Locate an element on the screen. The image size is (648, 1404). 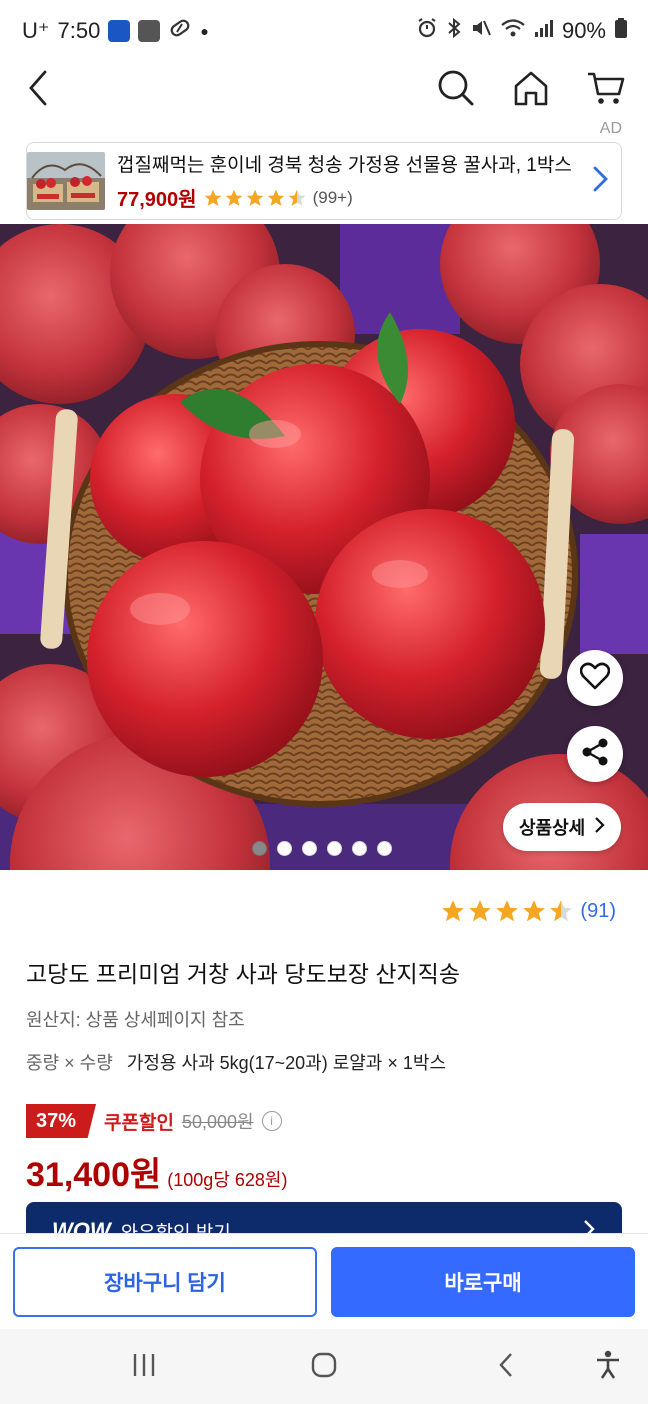
discount-row: 37% 쿠폰할인 50,000원 i is located at coordinates (154, 1121).